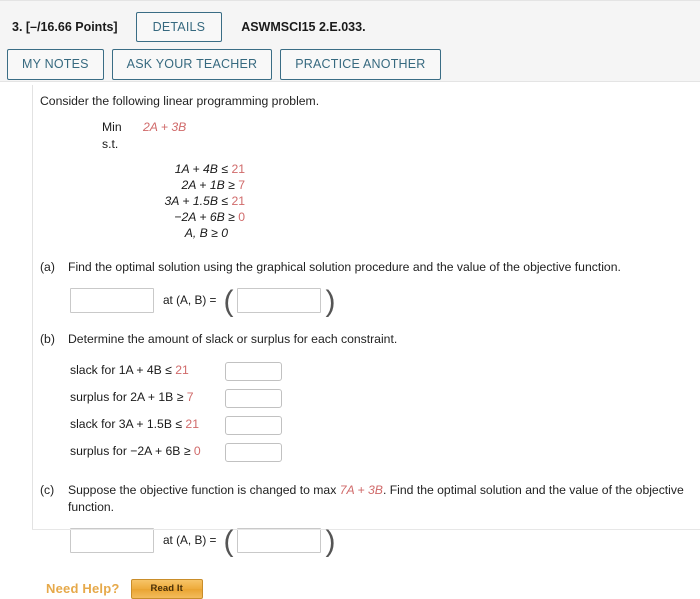  Describe the element at coordinates (190, 397) in the screenshot. I see `slack-surplus-rhs: 7` at that location.